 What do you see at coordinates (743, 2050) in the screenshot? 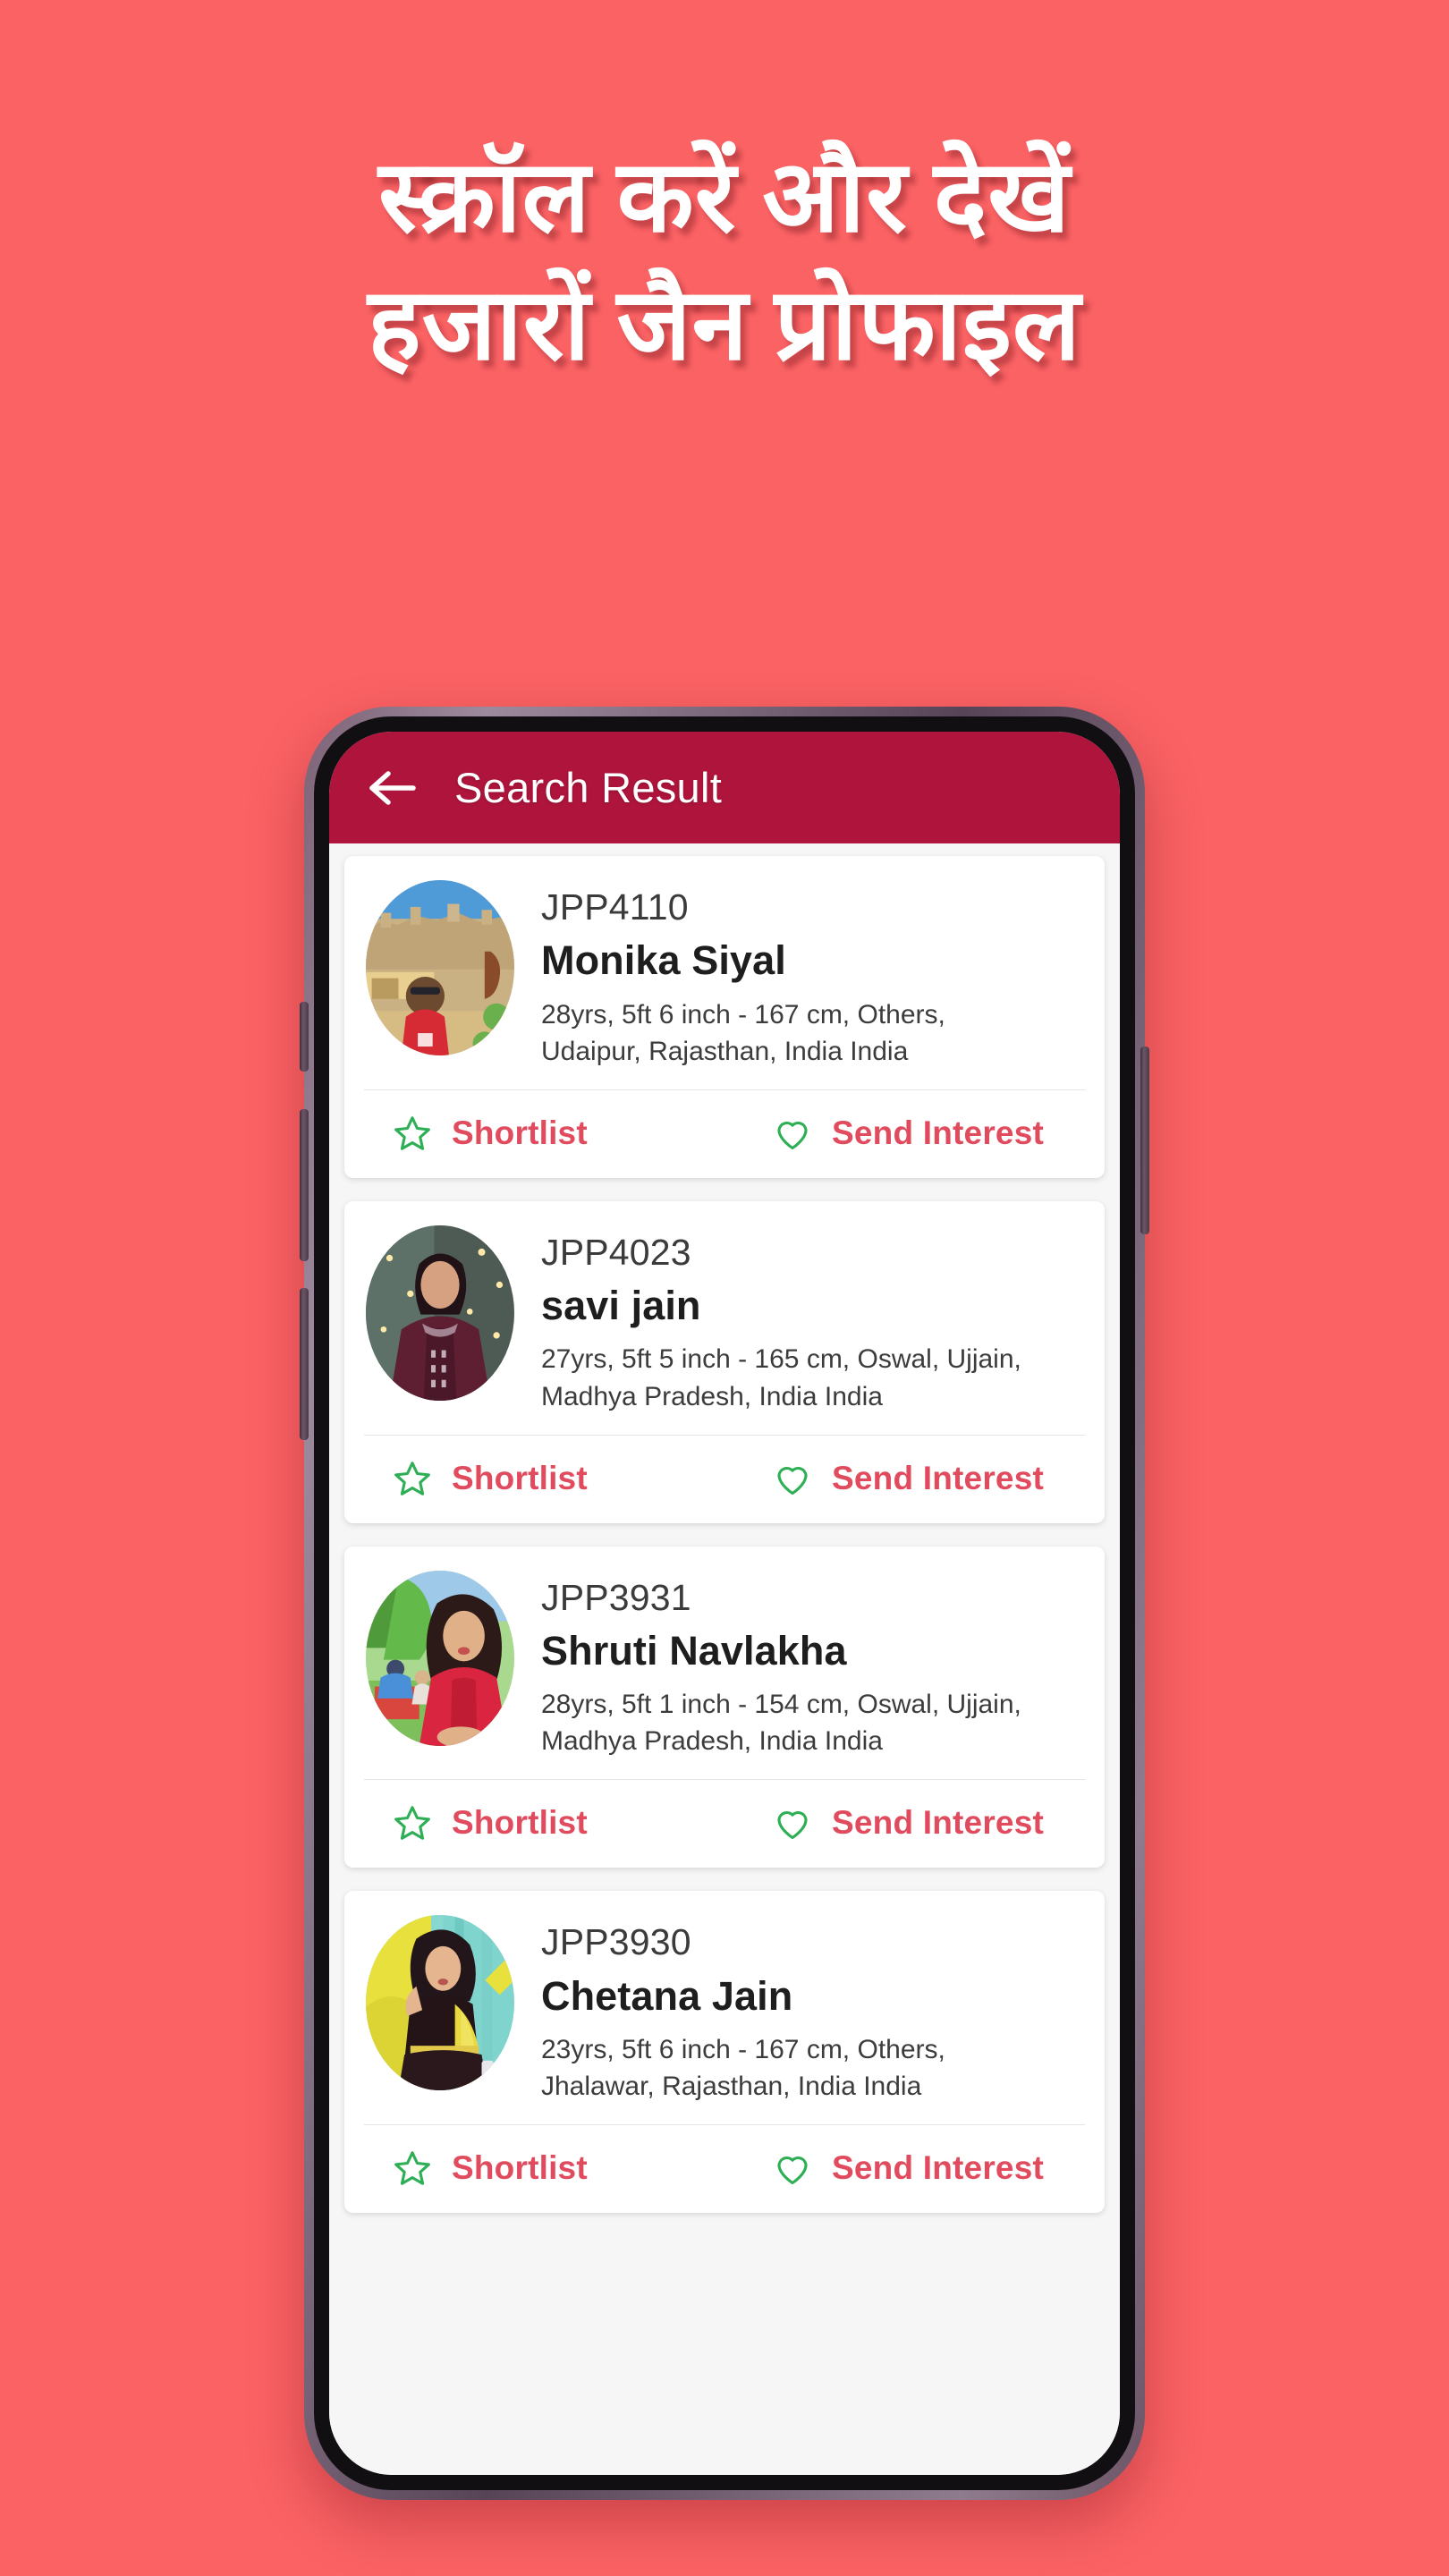
I see `profile-detail-line-1: 23yrs, 5ft 6 inch - 167 cm, Others,` at bounding box center [743, 2050].